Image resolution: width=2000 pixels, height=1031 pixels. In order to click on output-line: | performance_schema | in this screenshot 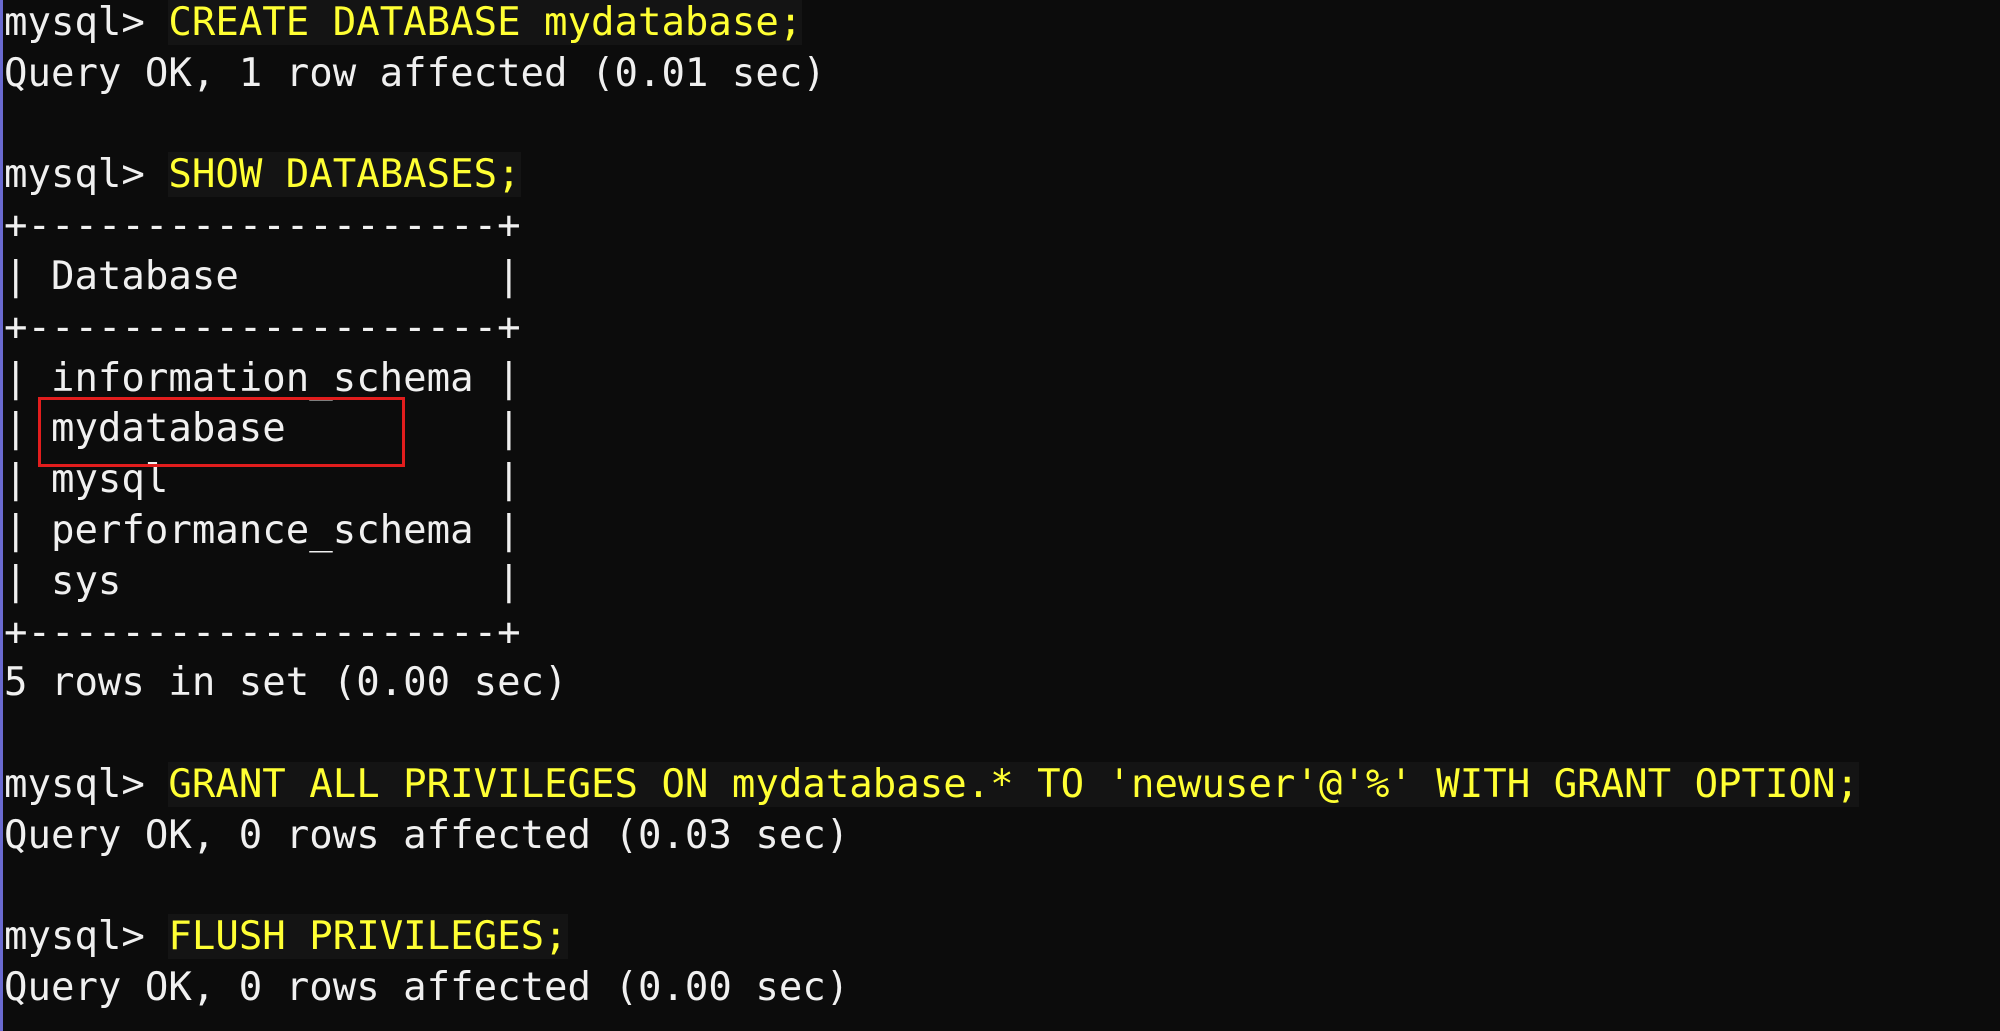, I will do `click(262, 530)`.